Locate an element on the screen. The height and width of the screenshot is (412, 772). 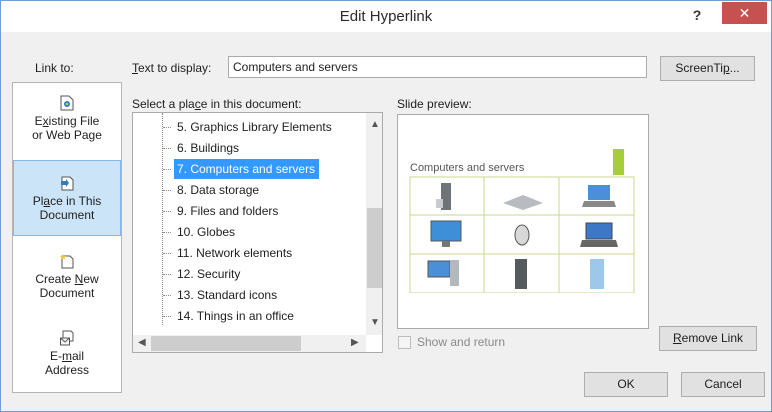
remove-link-button: Remove Link is located at coordinates (708, 338).